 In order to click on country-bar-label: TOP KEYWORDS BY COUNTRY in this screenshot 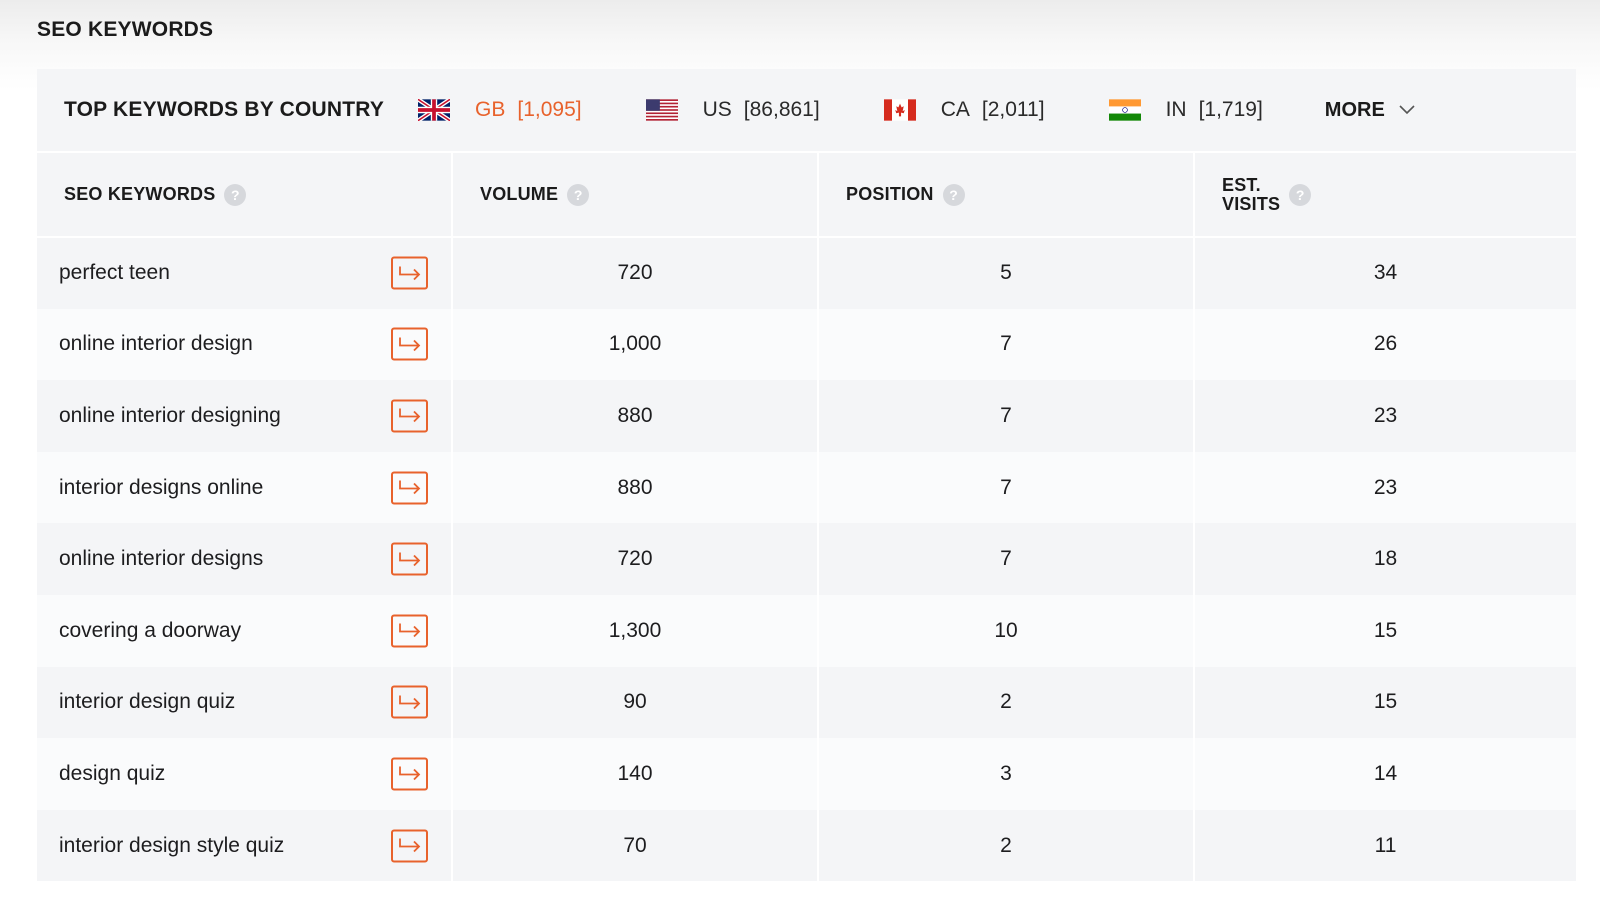, I will do `click(224, 109)`.